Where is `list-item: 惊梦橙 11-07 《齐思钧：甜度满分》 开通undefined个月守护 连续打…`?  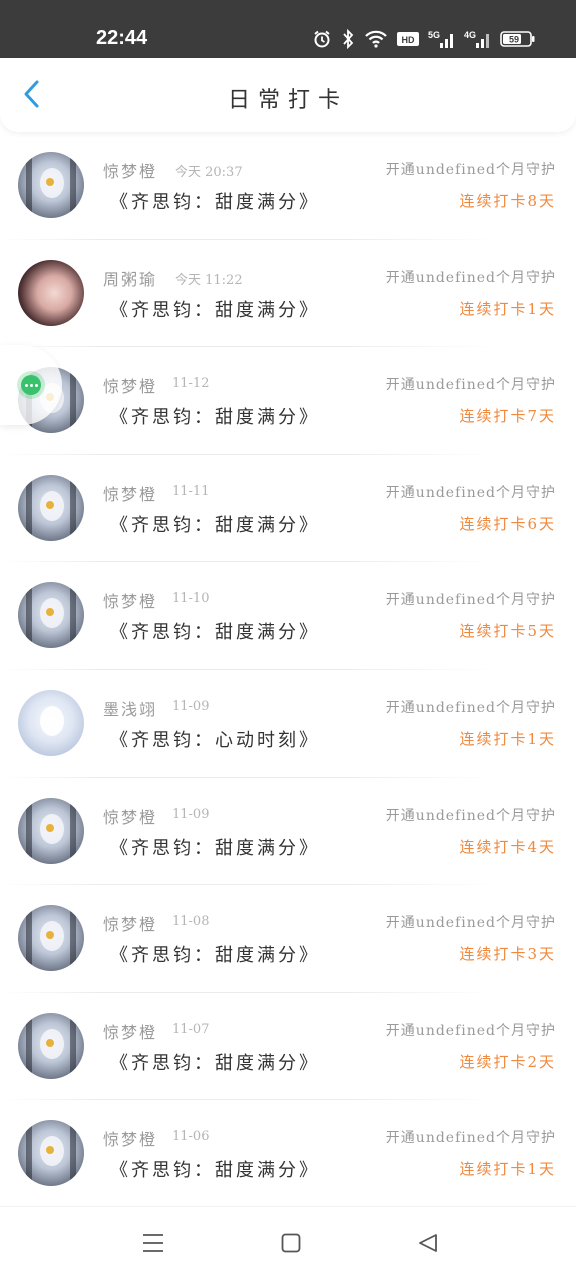 list-item: 惊梦橙 11-07 《齐思钧：甜度满分》 开通undefined个月守护 连续打… is located at coordinates (288, 1047).